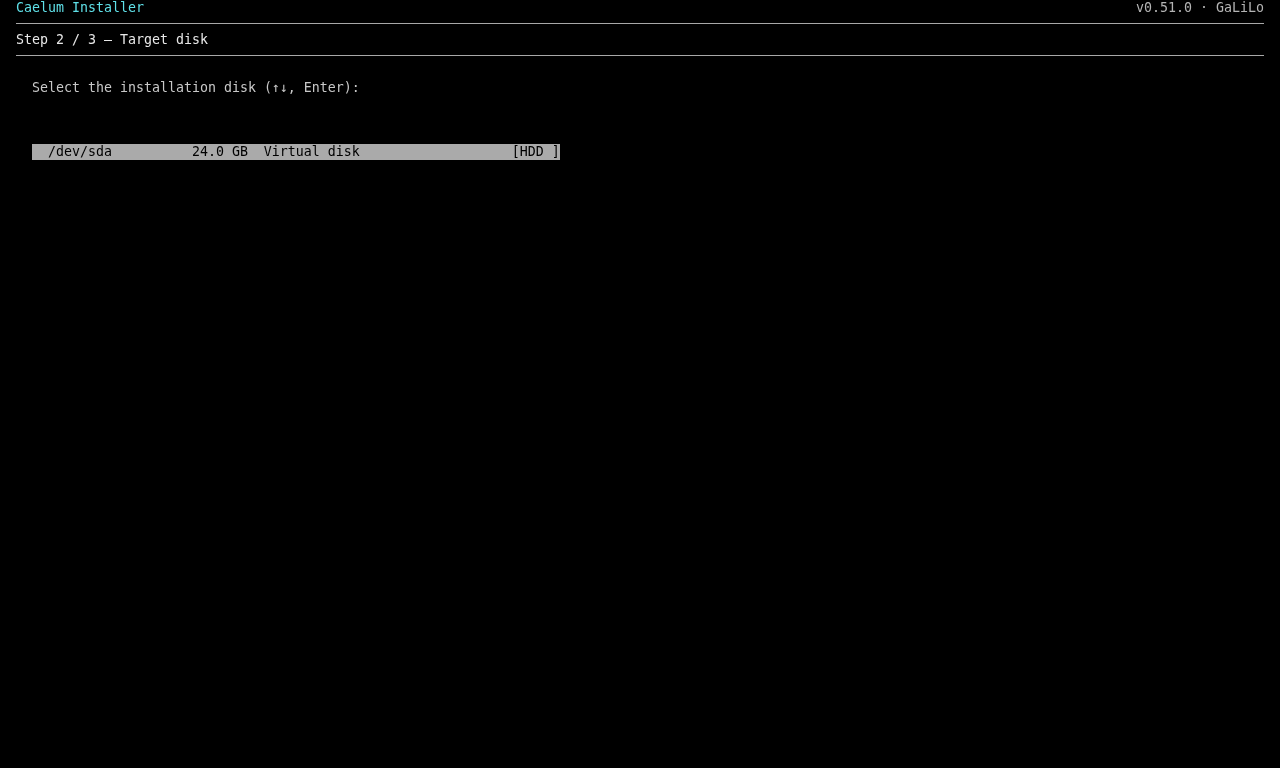 The width and height of the screenshot is (1280, 768). Describe the element at coordinates (196, 88) in the screenshot. I see `prompt-text: Select the installation disk (↑↓, Enter):` at that location.